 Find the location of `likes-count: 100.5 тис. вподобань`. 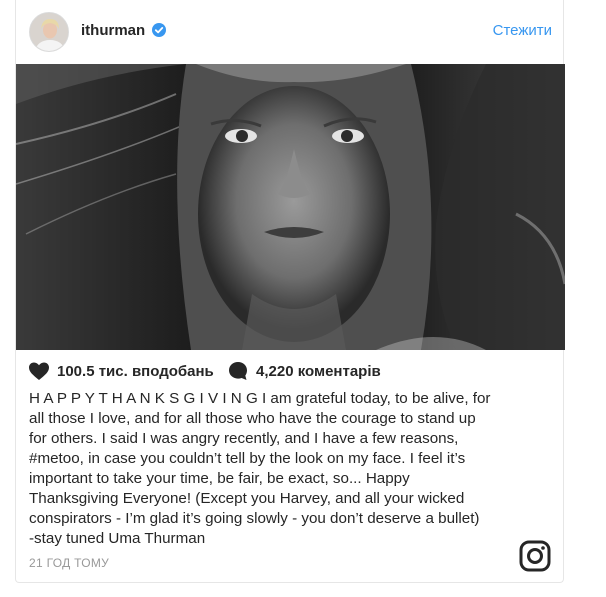

likes-count: 100.5 тис. вподобань is located at coordinates (135, 371).